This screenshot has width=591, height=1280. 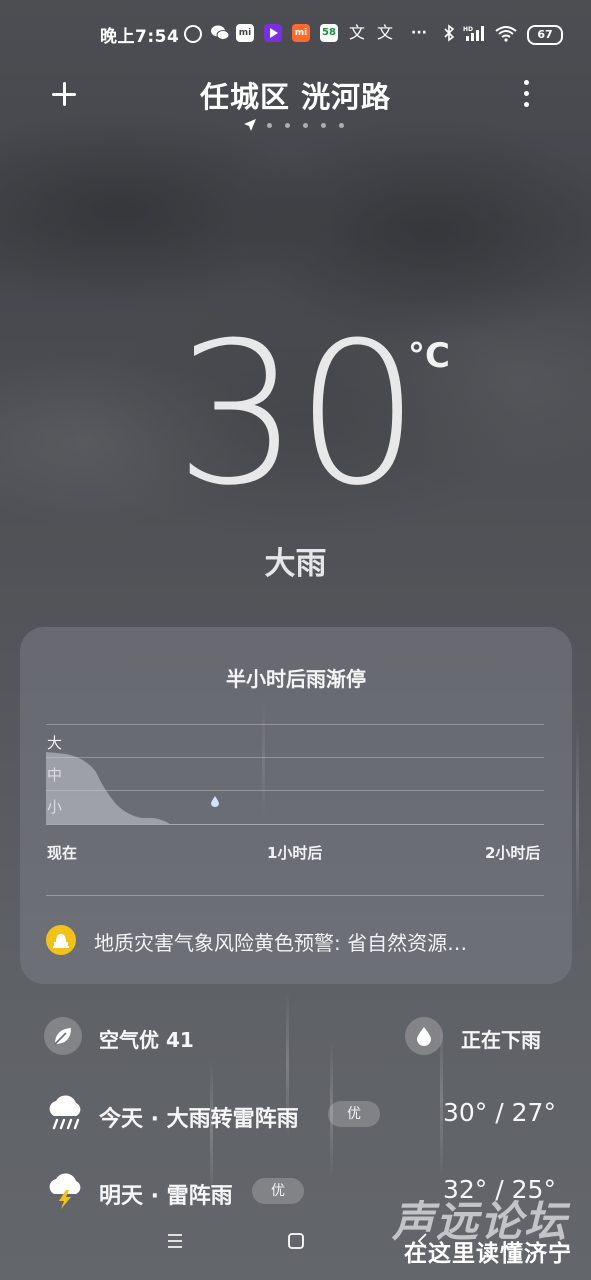 I want to click on status-time: 晚上7:54, so click(x=140, y=37).